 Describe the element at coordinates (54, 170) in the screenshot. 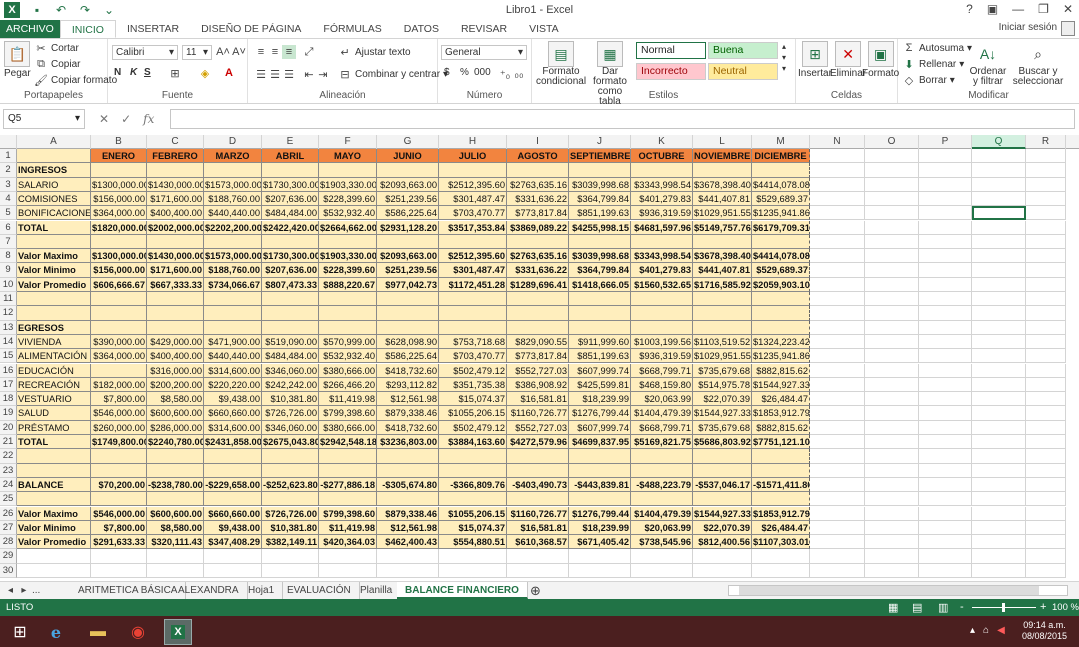

I see `row-label-cell: INGRESOS` at that location.